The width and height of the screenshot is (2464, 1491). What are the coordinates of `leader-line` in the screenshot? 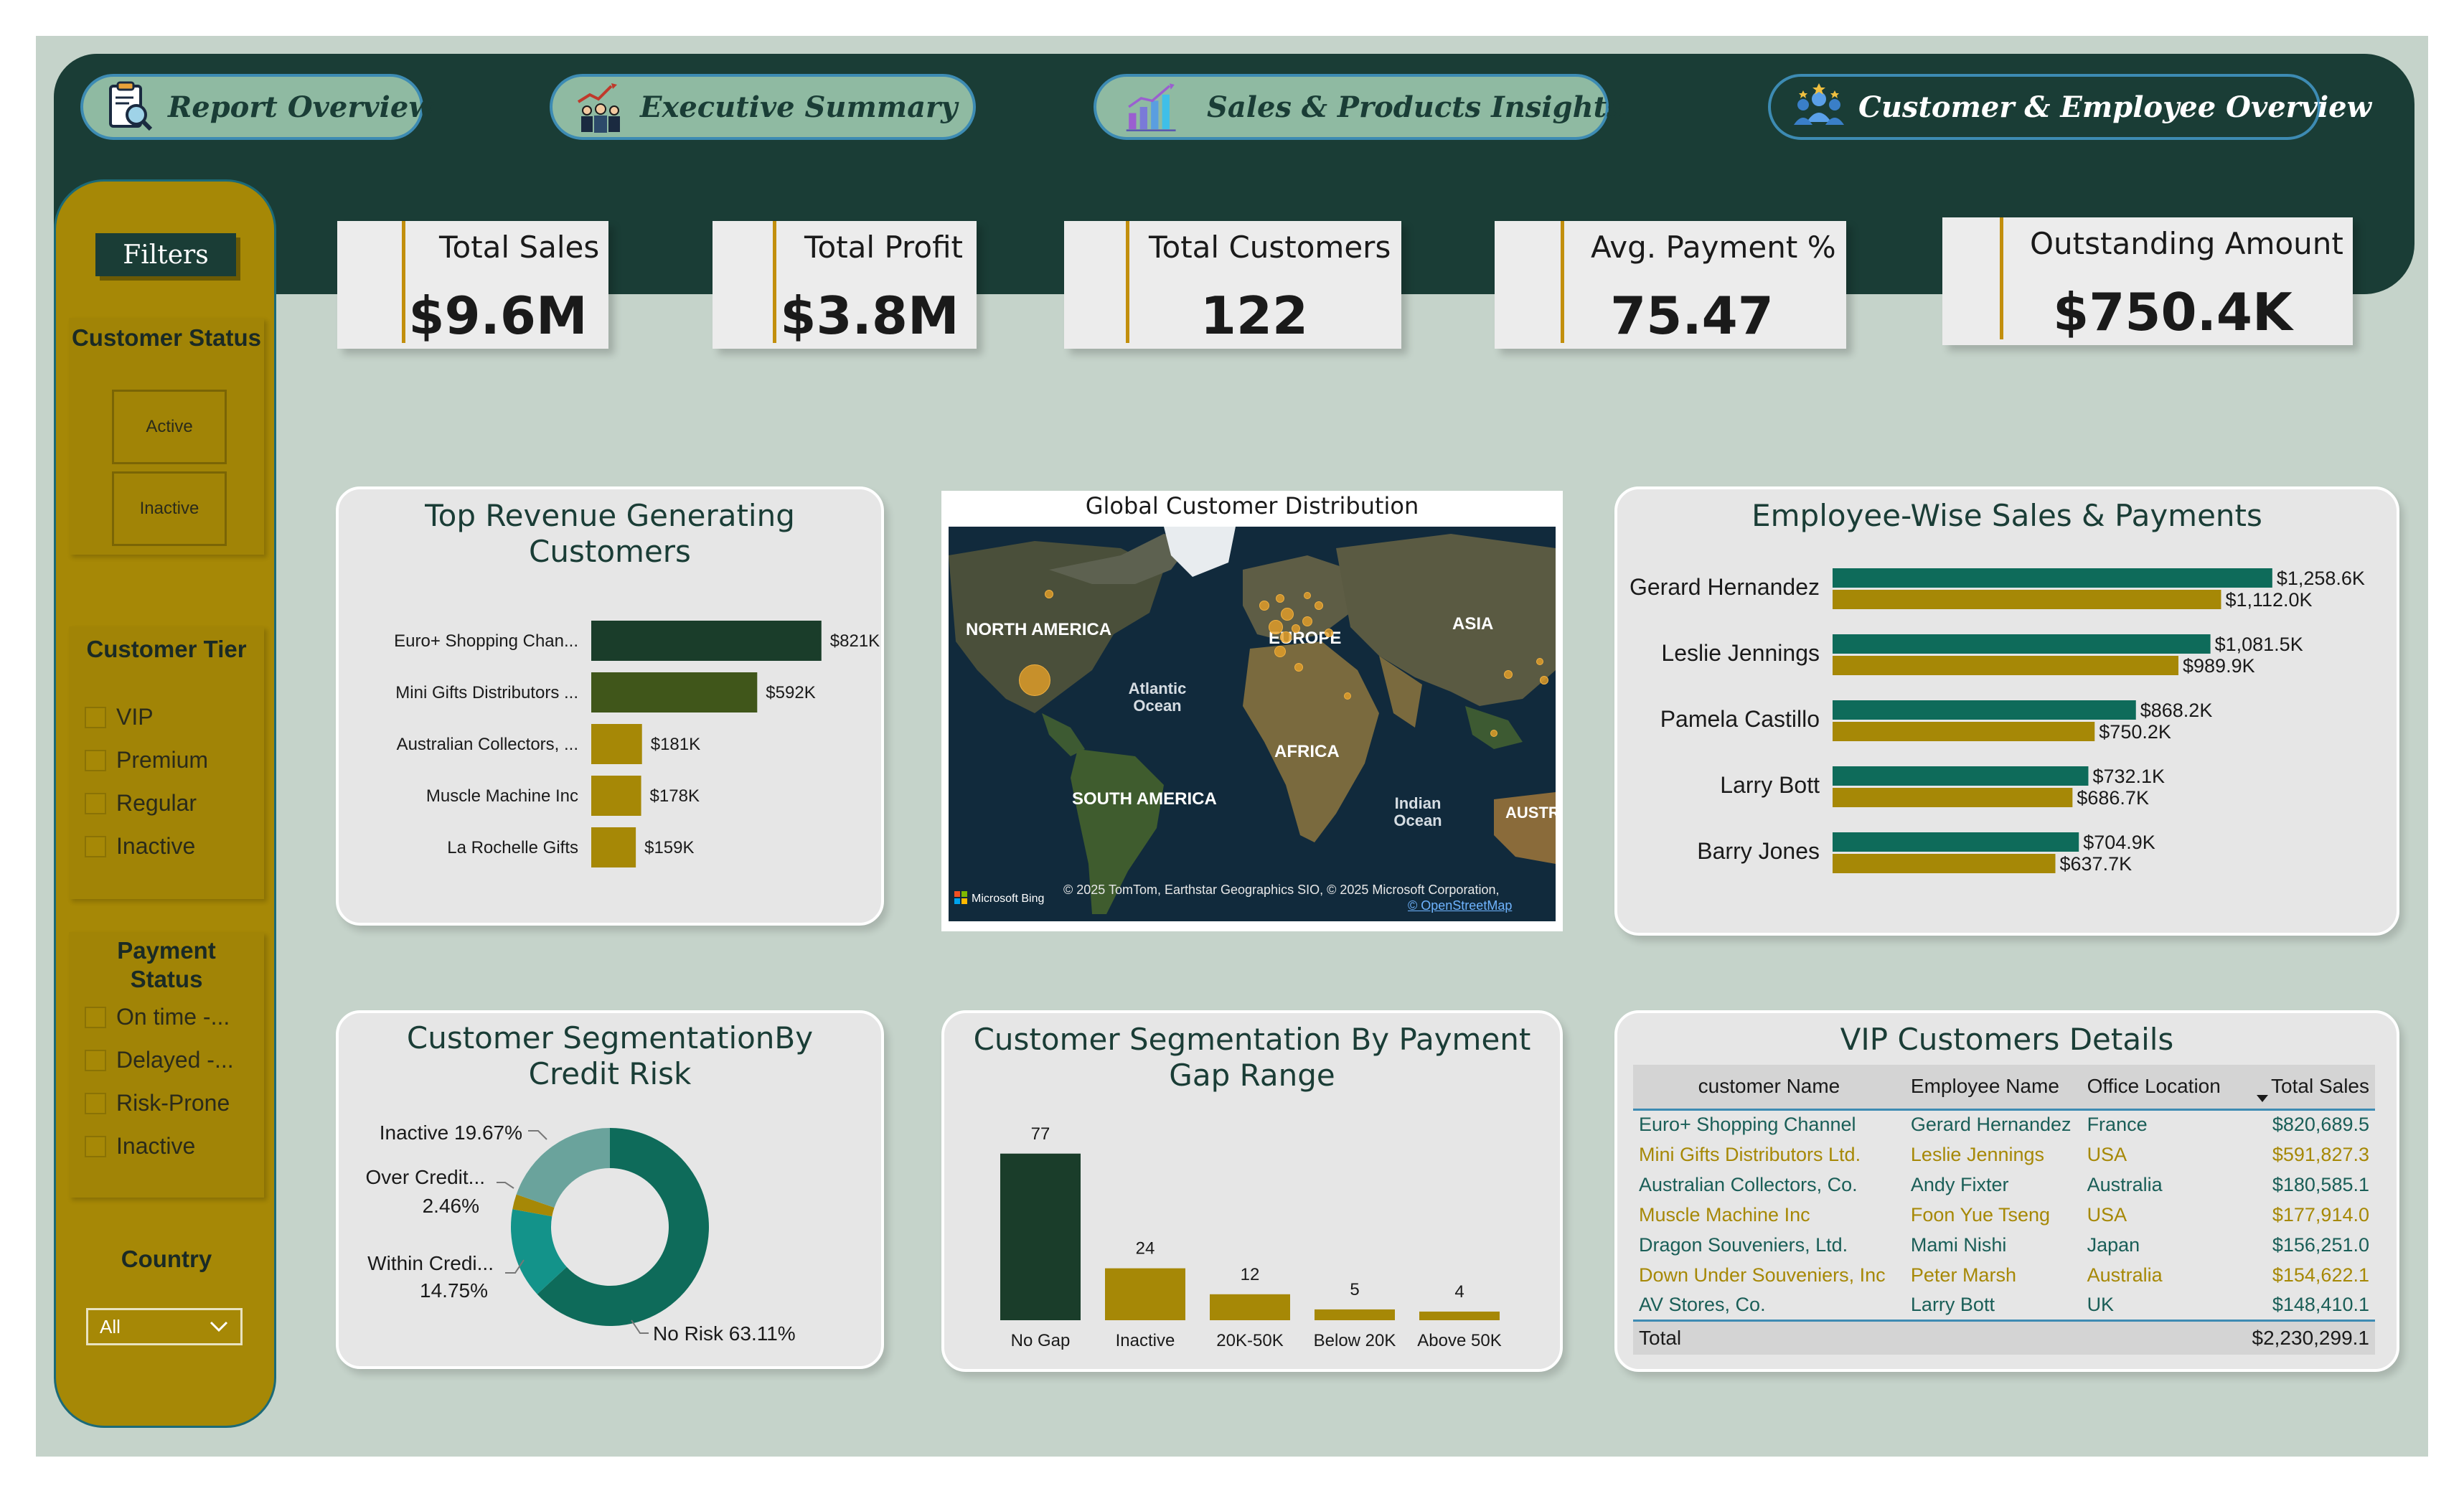 It's located at (537, 1135).